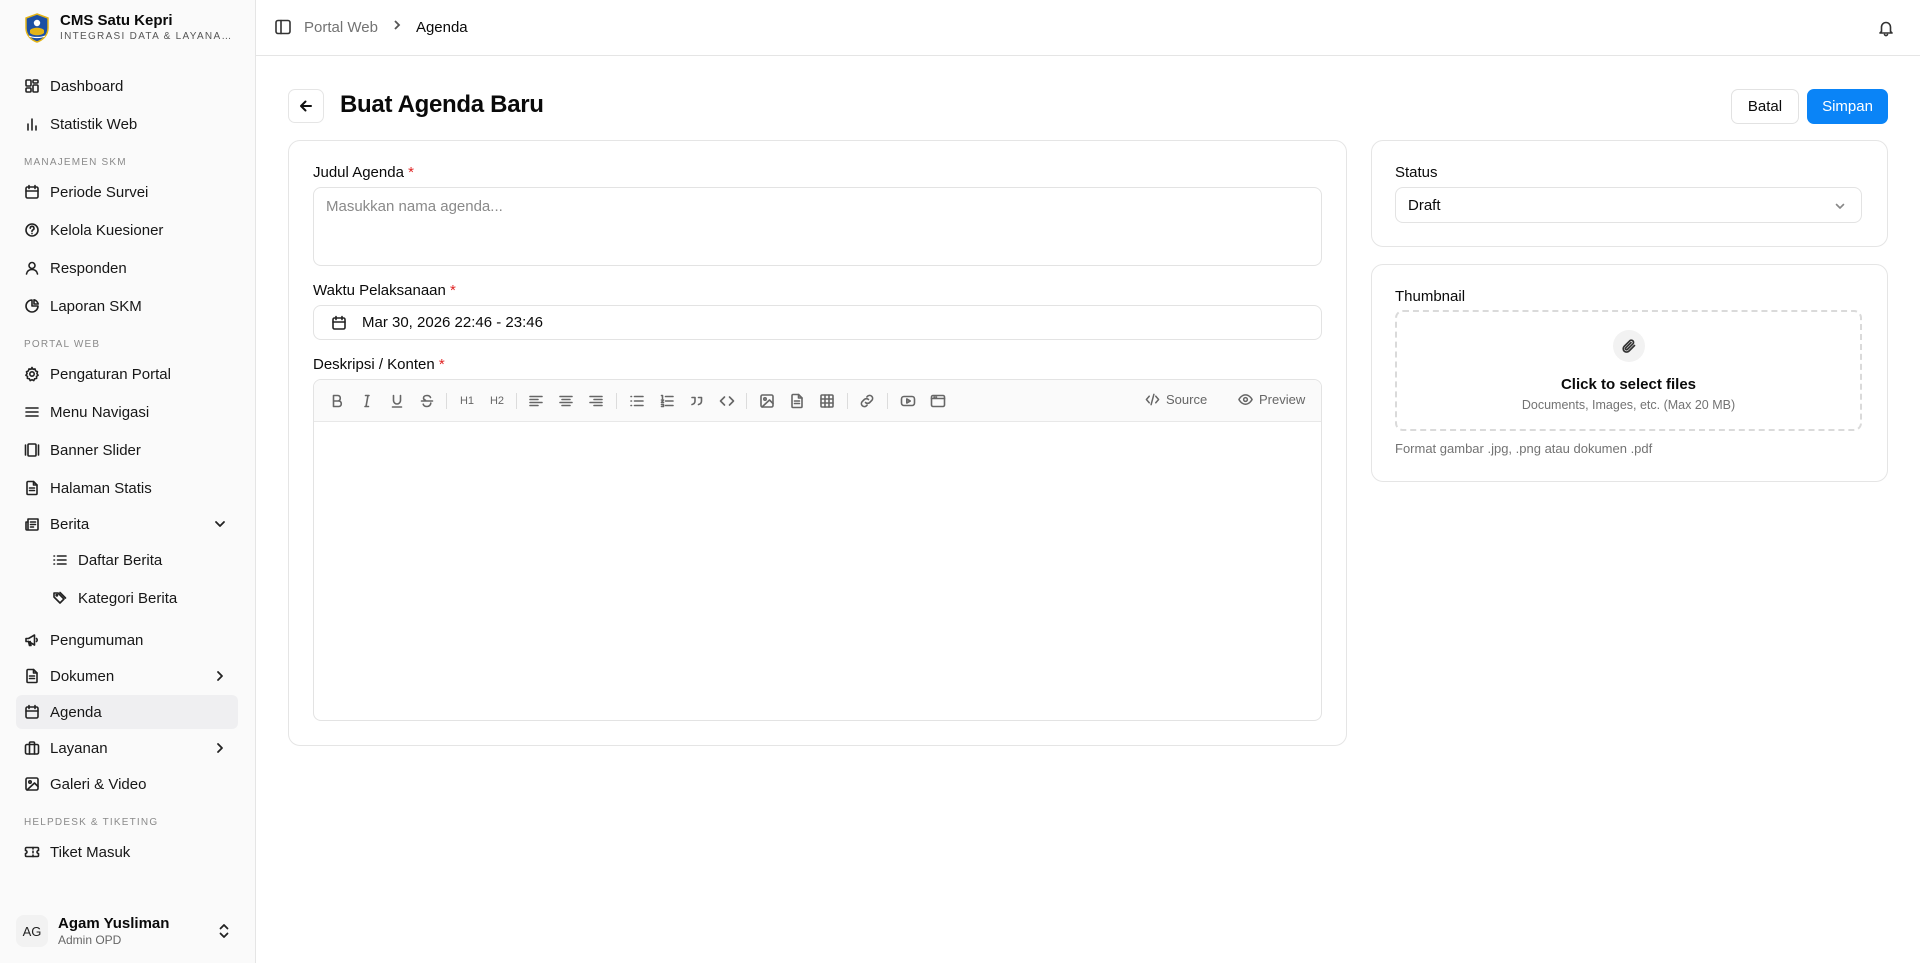 This screenshot has width=1920, height=963. What do you see at coordinates (32, 412) in the screenshot?
I see `menu-icon` at bounding box center [32, 412].